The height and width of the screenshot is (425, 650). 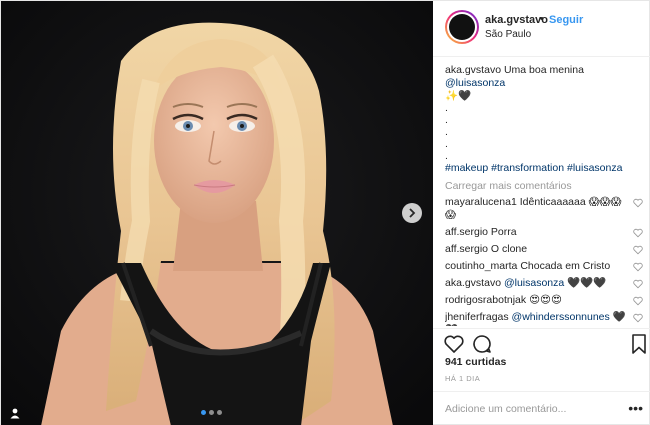 What do you see at coordinates (543, 70) in the screenshot?
I see `caption-text: Uma boa menina` at bounding box center [543, 70].